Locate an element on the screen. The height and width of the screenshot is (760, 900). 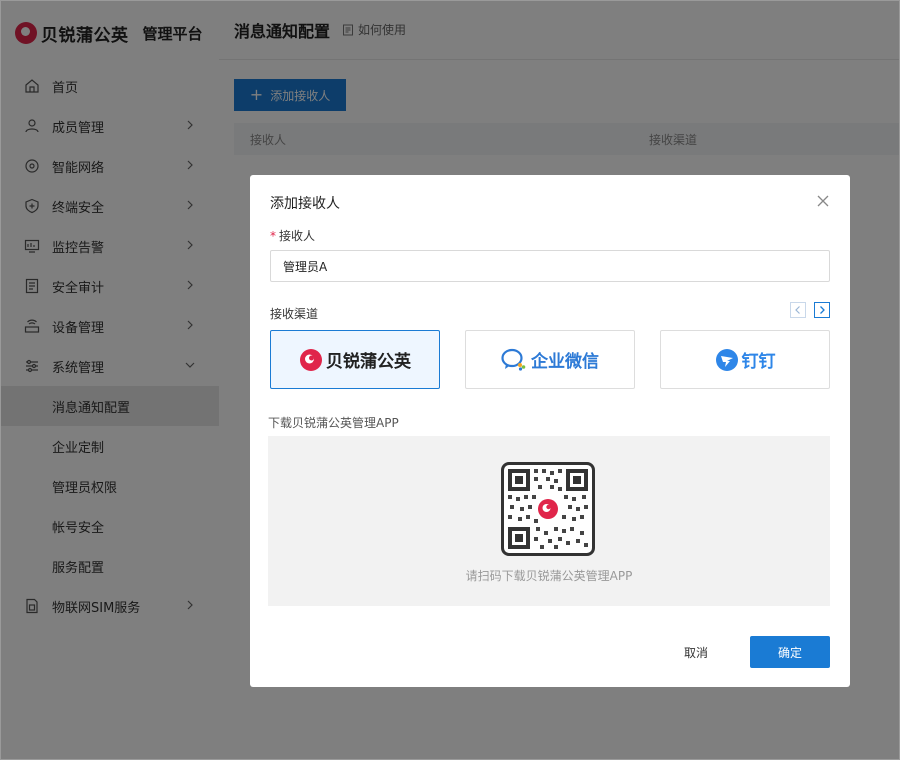
qr-code is located at coordinates (548, 509).